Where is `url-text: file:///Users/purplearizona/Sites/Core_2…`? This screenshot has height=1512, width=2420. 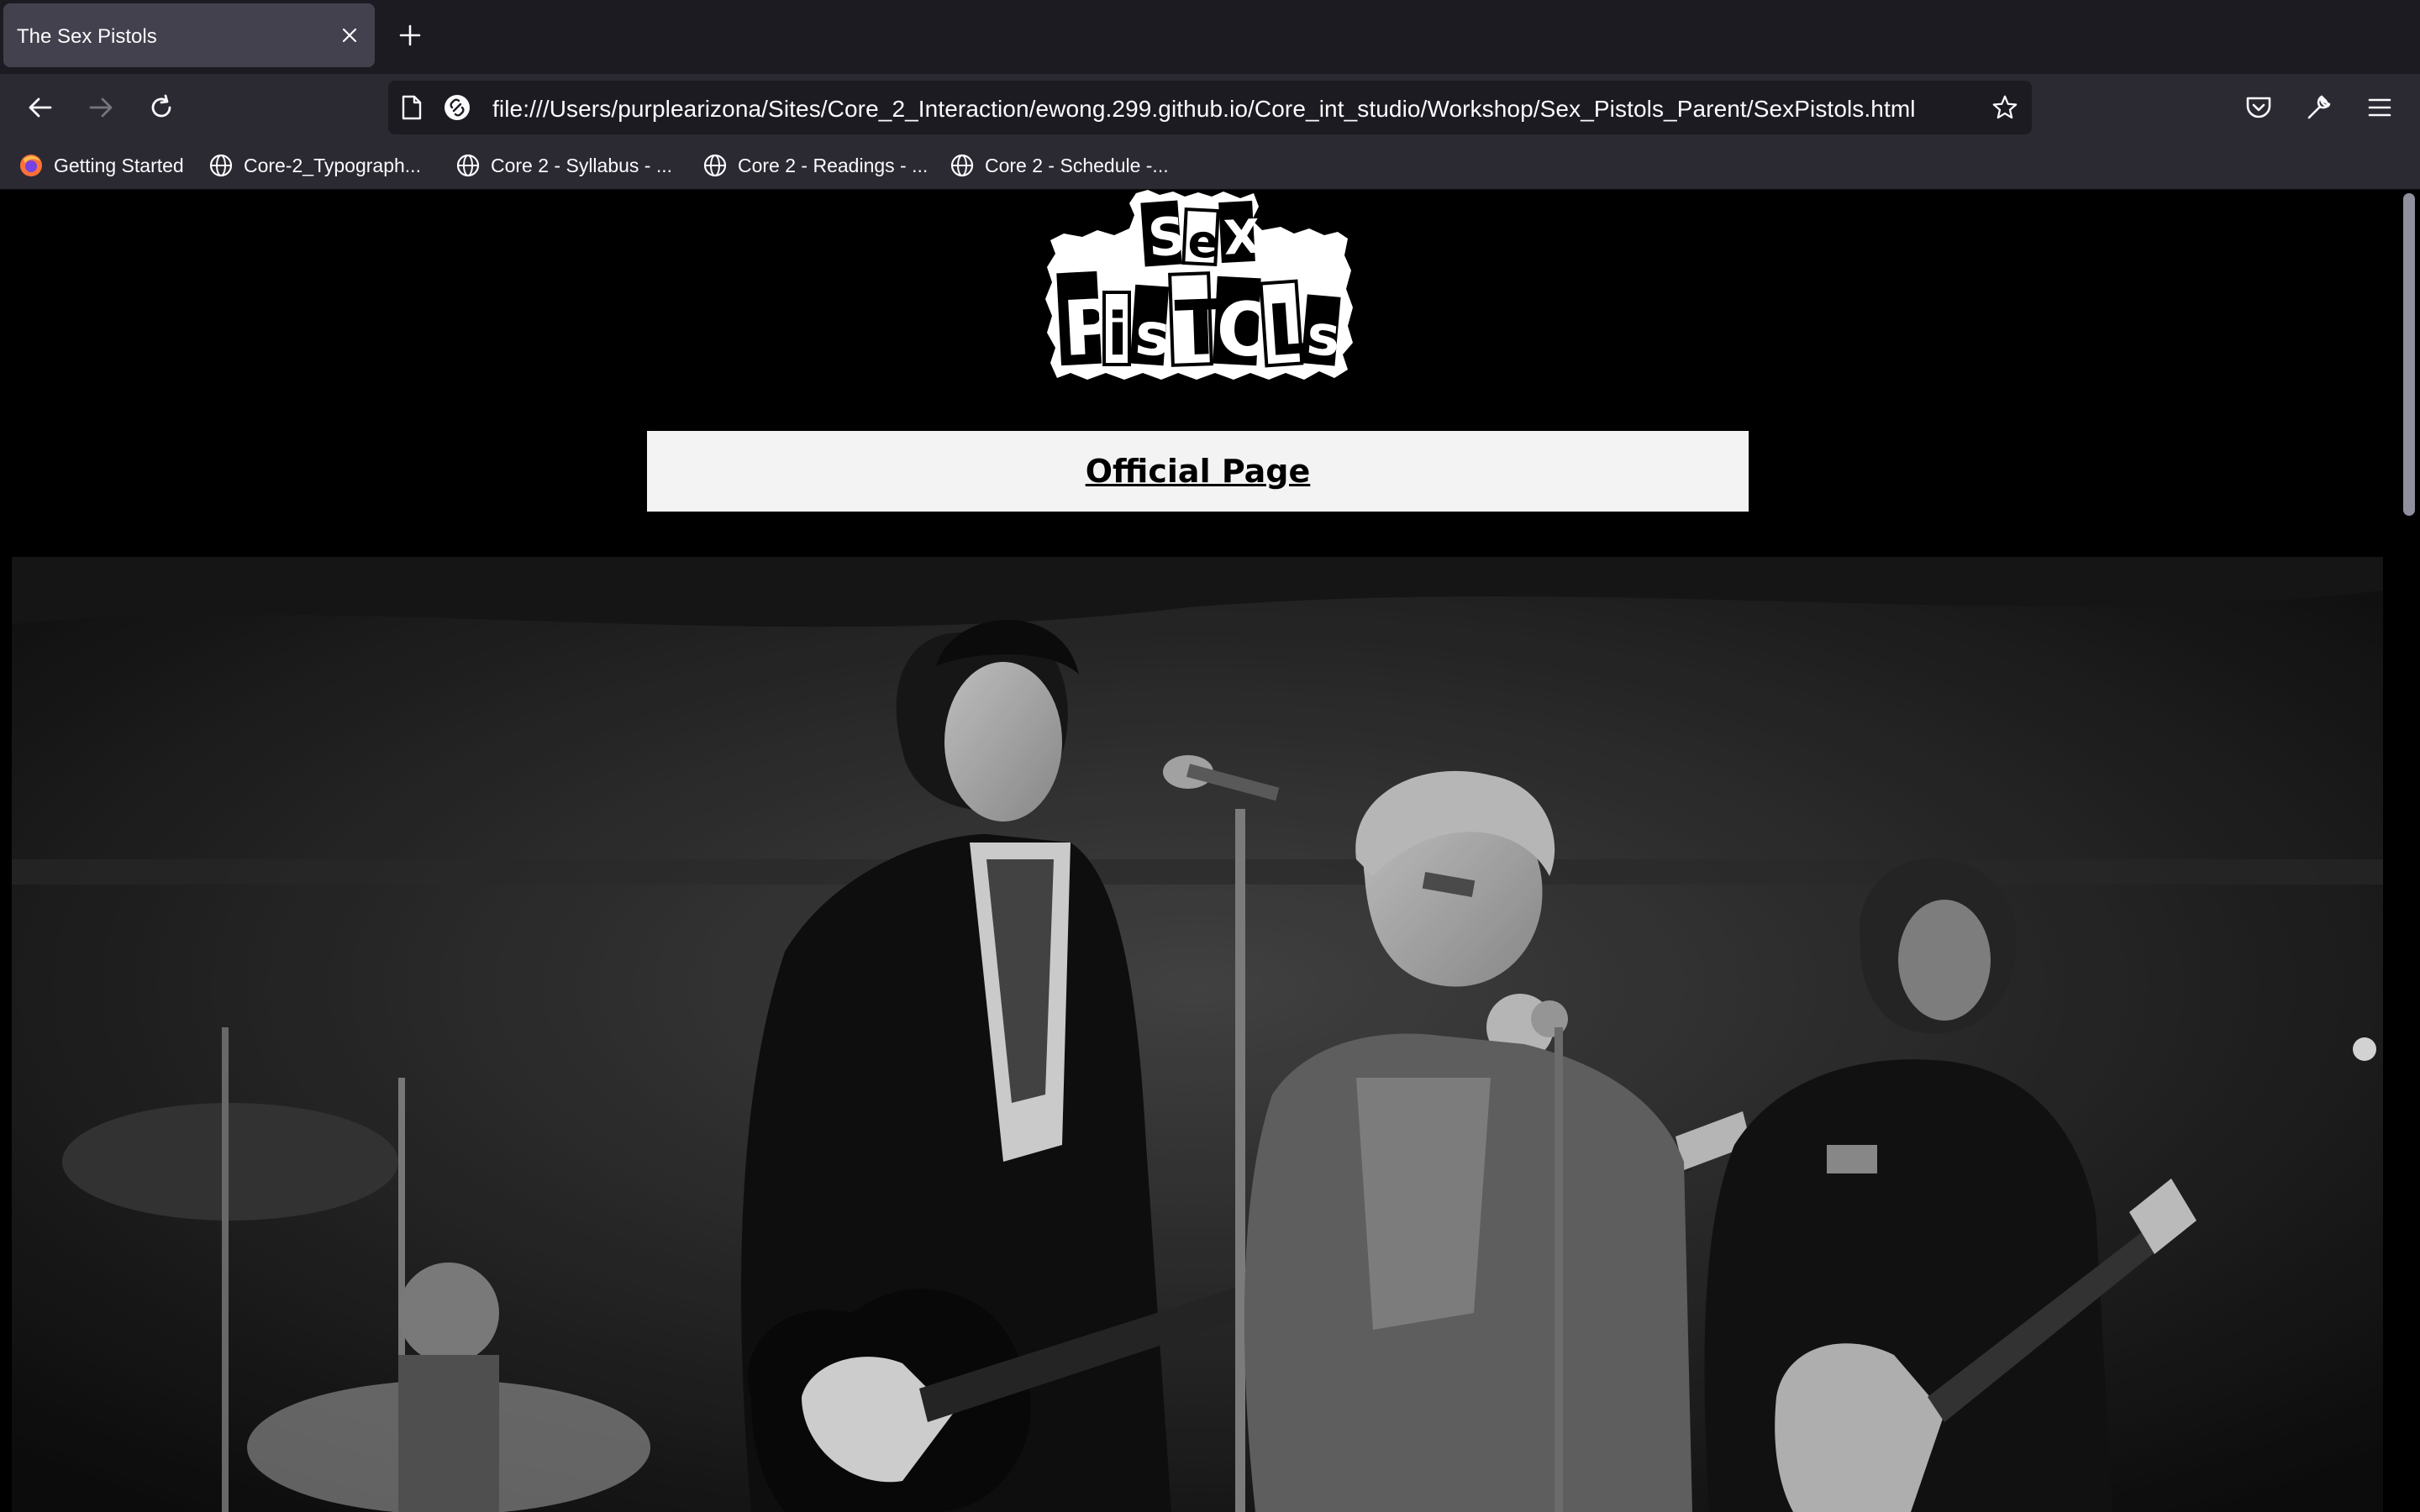
url-text: file:///Users/purplearizona/Sites/Core_2… is located at coordinates (1204, 109).